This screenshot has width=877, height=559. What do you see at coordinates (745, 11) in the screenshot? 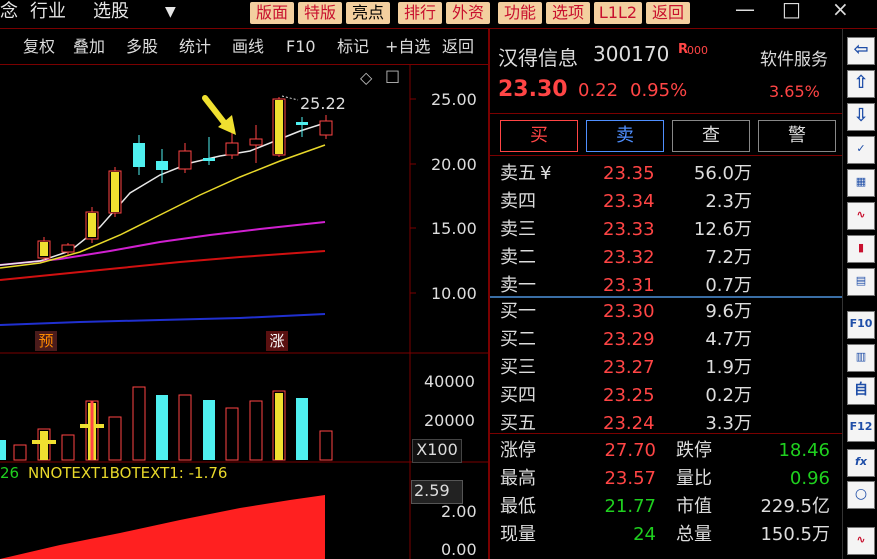
I see `minimize-icon: —` at bounding box center [745, 11].